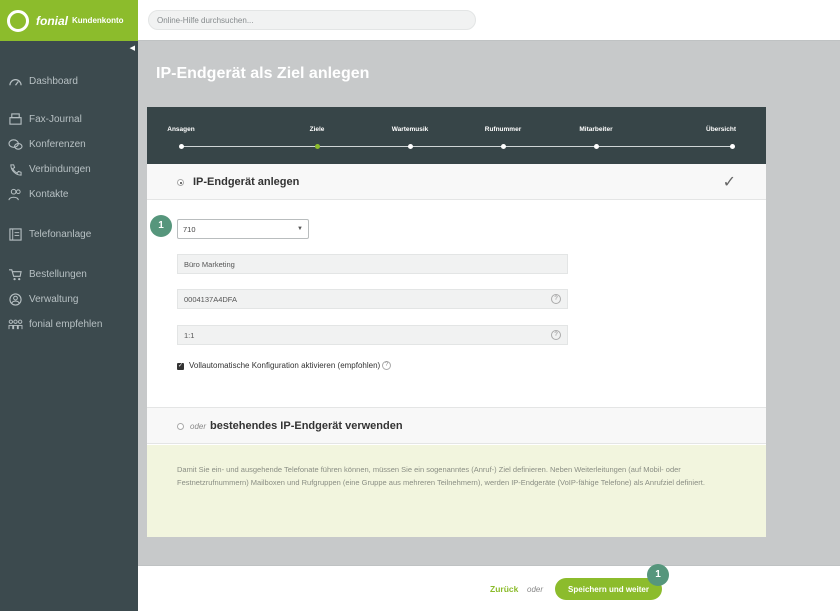 This screenshot has height=611, width=840. What do you see at coordinates (489, 587) in the screenshot?
I see `bottom-bar: Zurück oder Speichern und weiter 1` at bounding box center [489, 587].